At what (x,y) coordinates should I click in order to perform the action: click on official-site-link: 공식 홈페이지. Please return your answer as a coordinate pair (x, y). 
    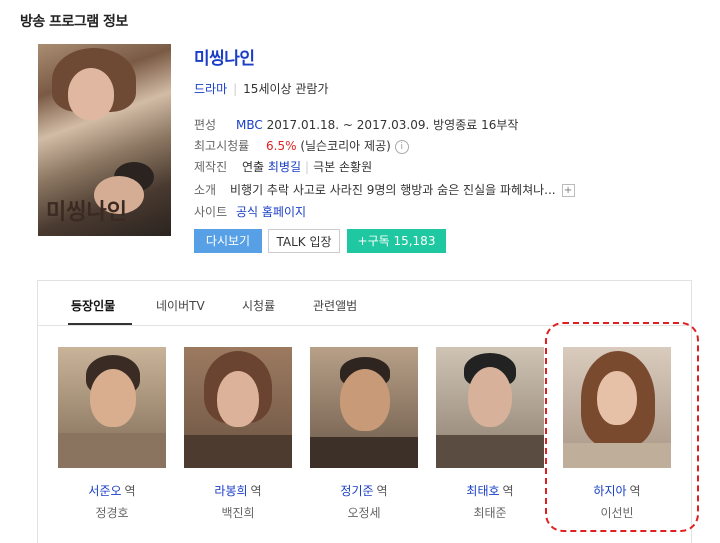
    Looking at the image, I should click on (271, 212).